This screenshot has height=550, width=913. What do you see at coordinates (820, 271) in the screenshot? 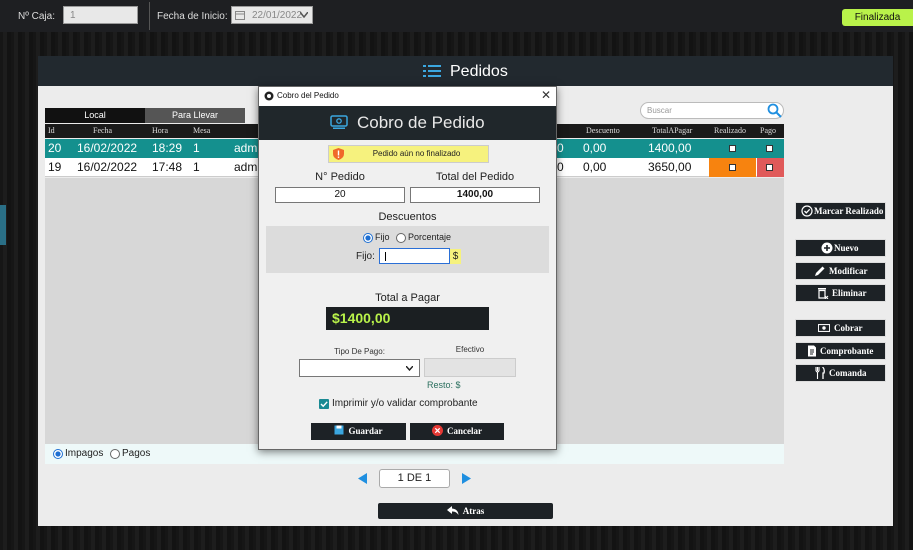
I see `pencil-icon` at bounding box center [820, 271].